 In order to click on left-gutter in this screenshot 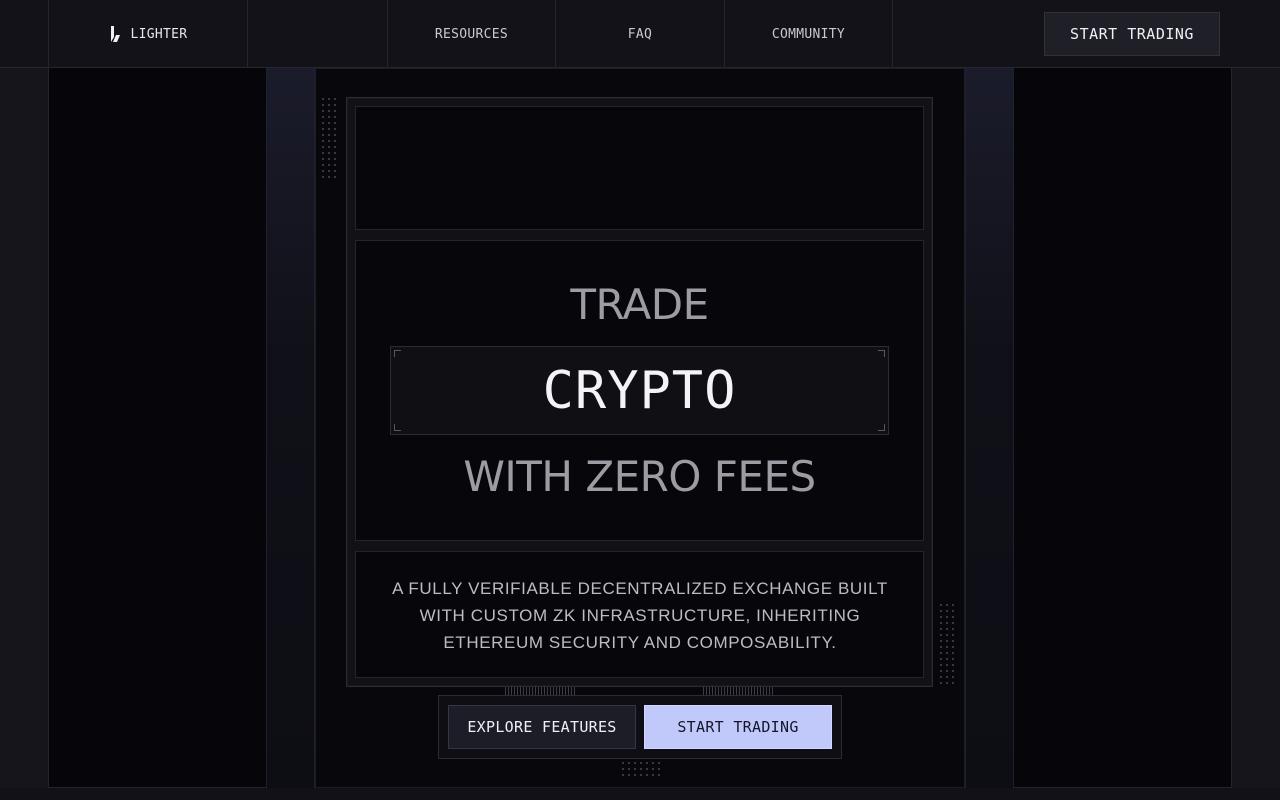, I will do `click(24, 434)`.